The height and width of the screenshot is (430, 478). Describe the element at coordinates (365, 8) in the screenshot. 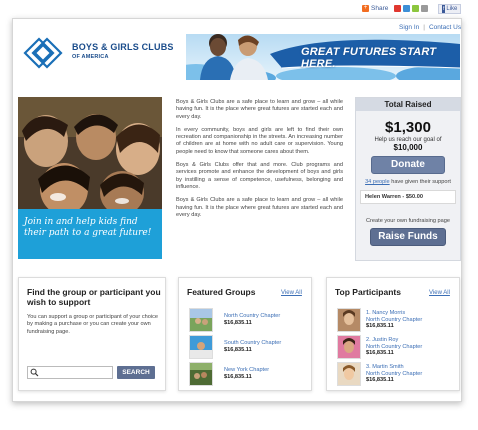

I see `share-plus-icon: +` at that location.